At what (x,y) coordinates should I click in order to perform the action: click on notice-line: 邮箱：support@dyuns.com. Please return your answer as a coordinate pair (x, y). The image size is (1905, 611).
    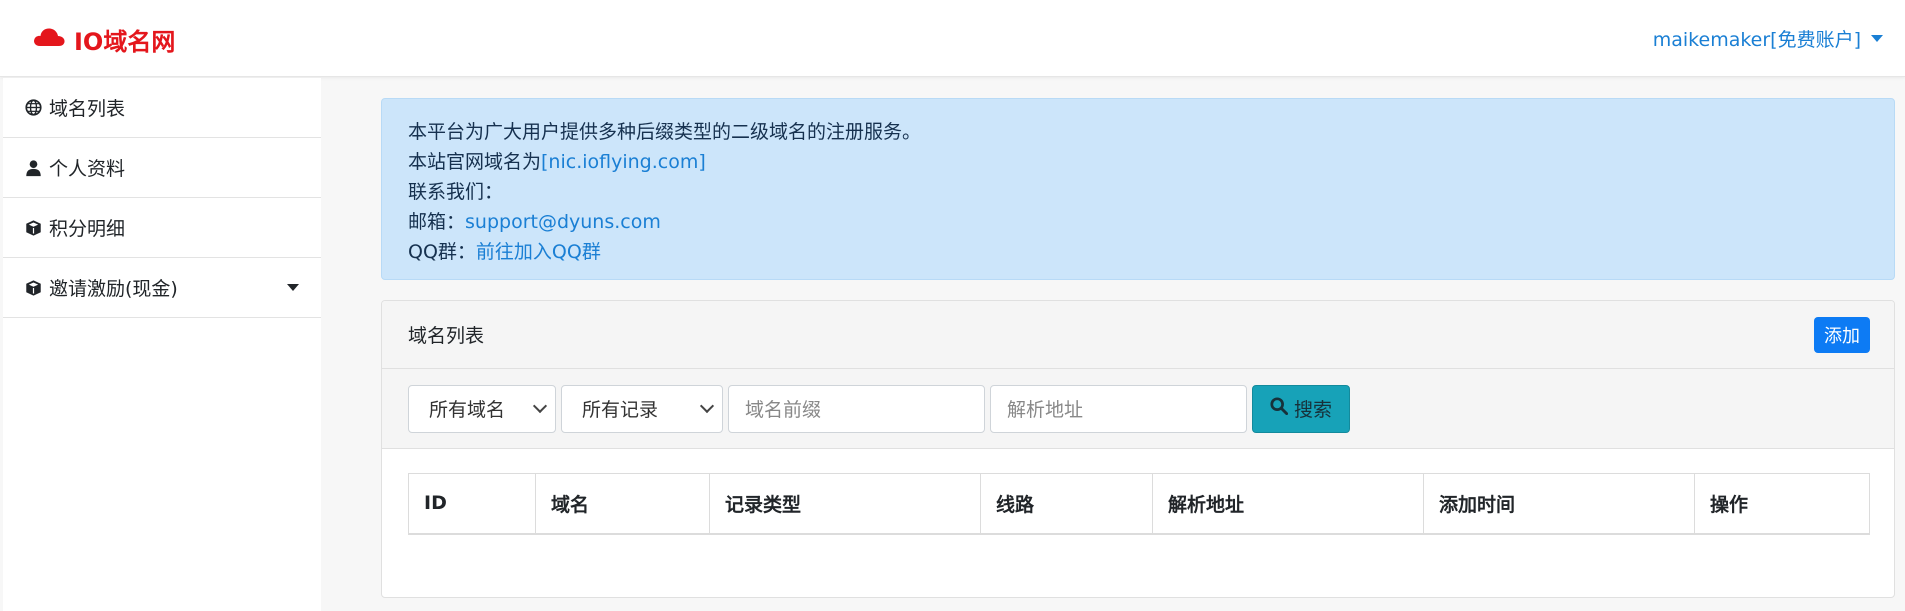
    Looking at the image, I should click on (1138, 222).